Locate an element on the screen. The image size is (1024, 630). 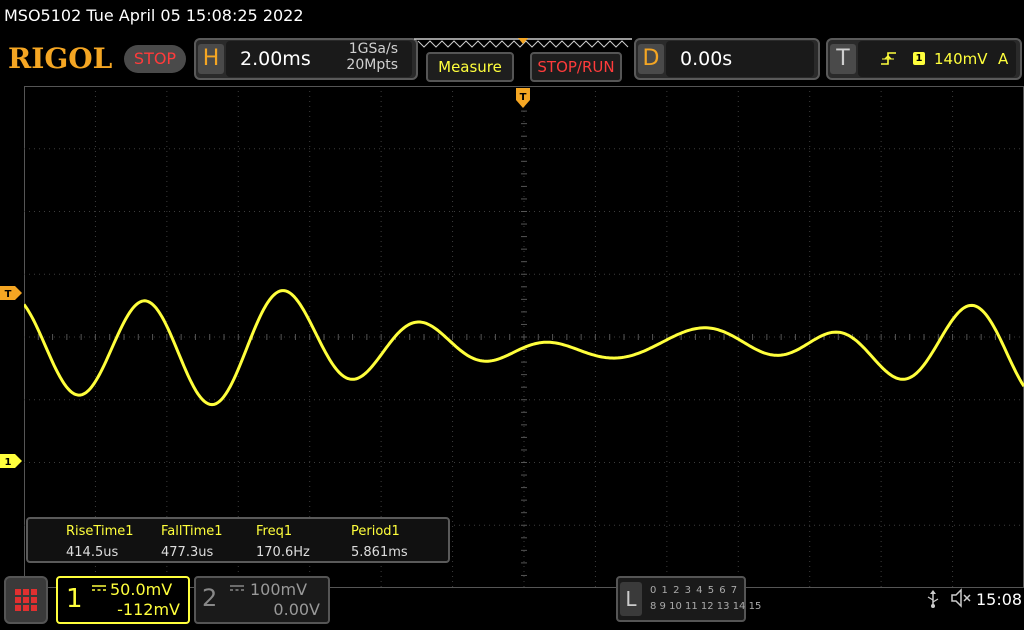
delay-label: D is located at coordinates (651, 59).